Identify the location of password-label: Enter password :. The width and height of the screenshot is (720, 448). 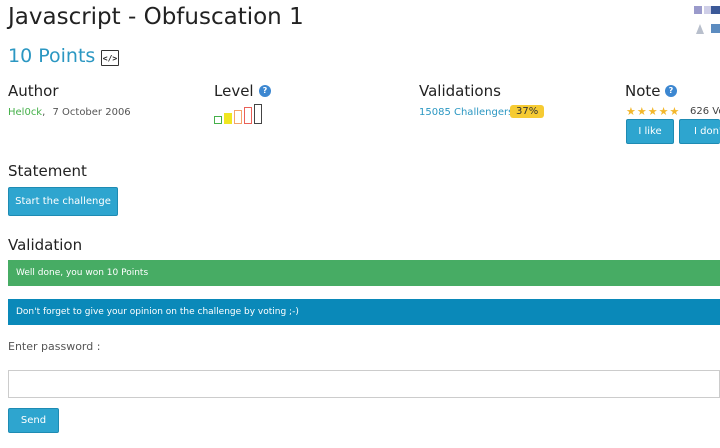
(54, 346).